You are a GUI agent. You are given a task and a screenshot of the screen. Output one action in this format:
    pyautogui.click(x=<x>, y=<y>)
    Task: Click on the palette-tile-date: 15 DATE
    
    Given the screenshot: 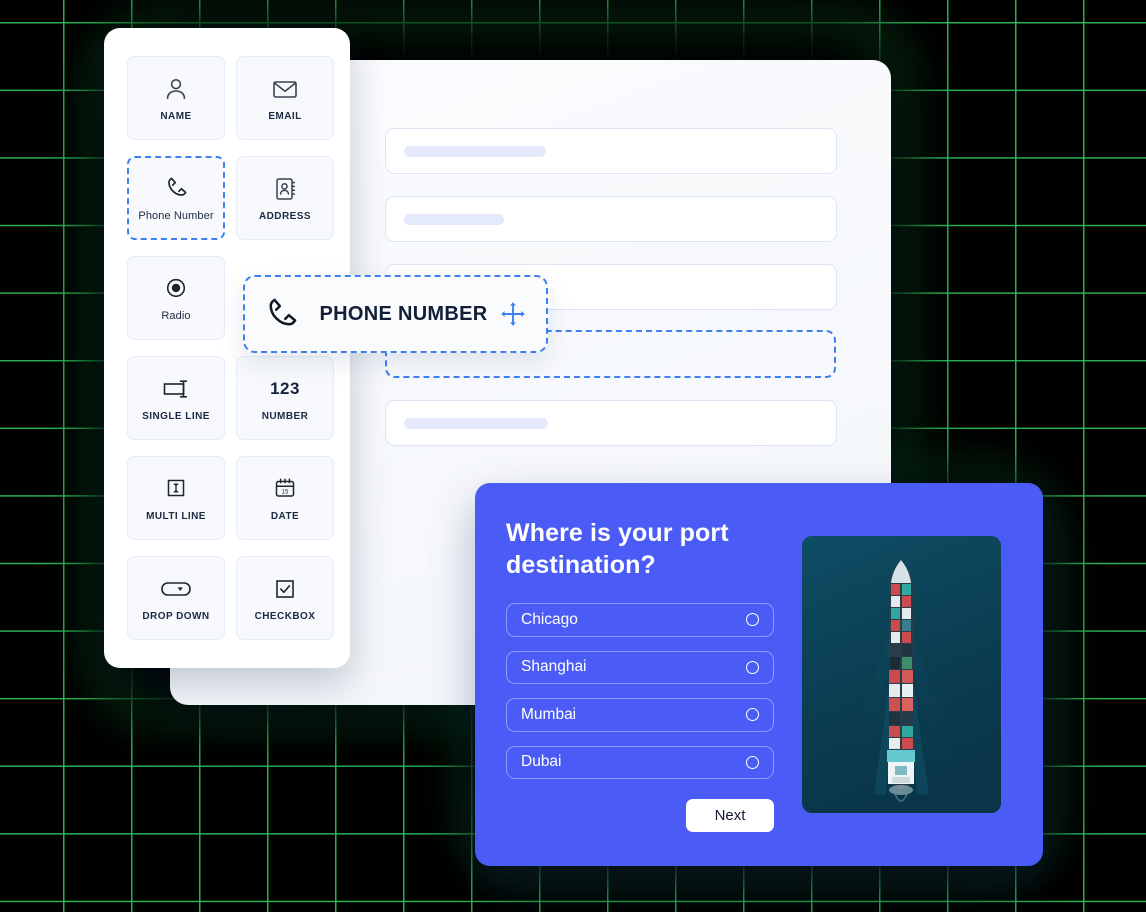 What is the action you would take?
    pyautogui.click(x=285, y=498)
    